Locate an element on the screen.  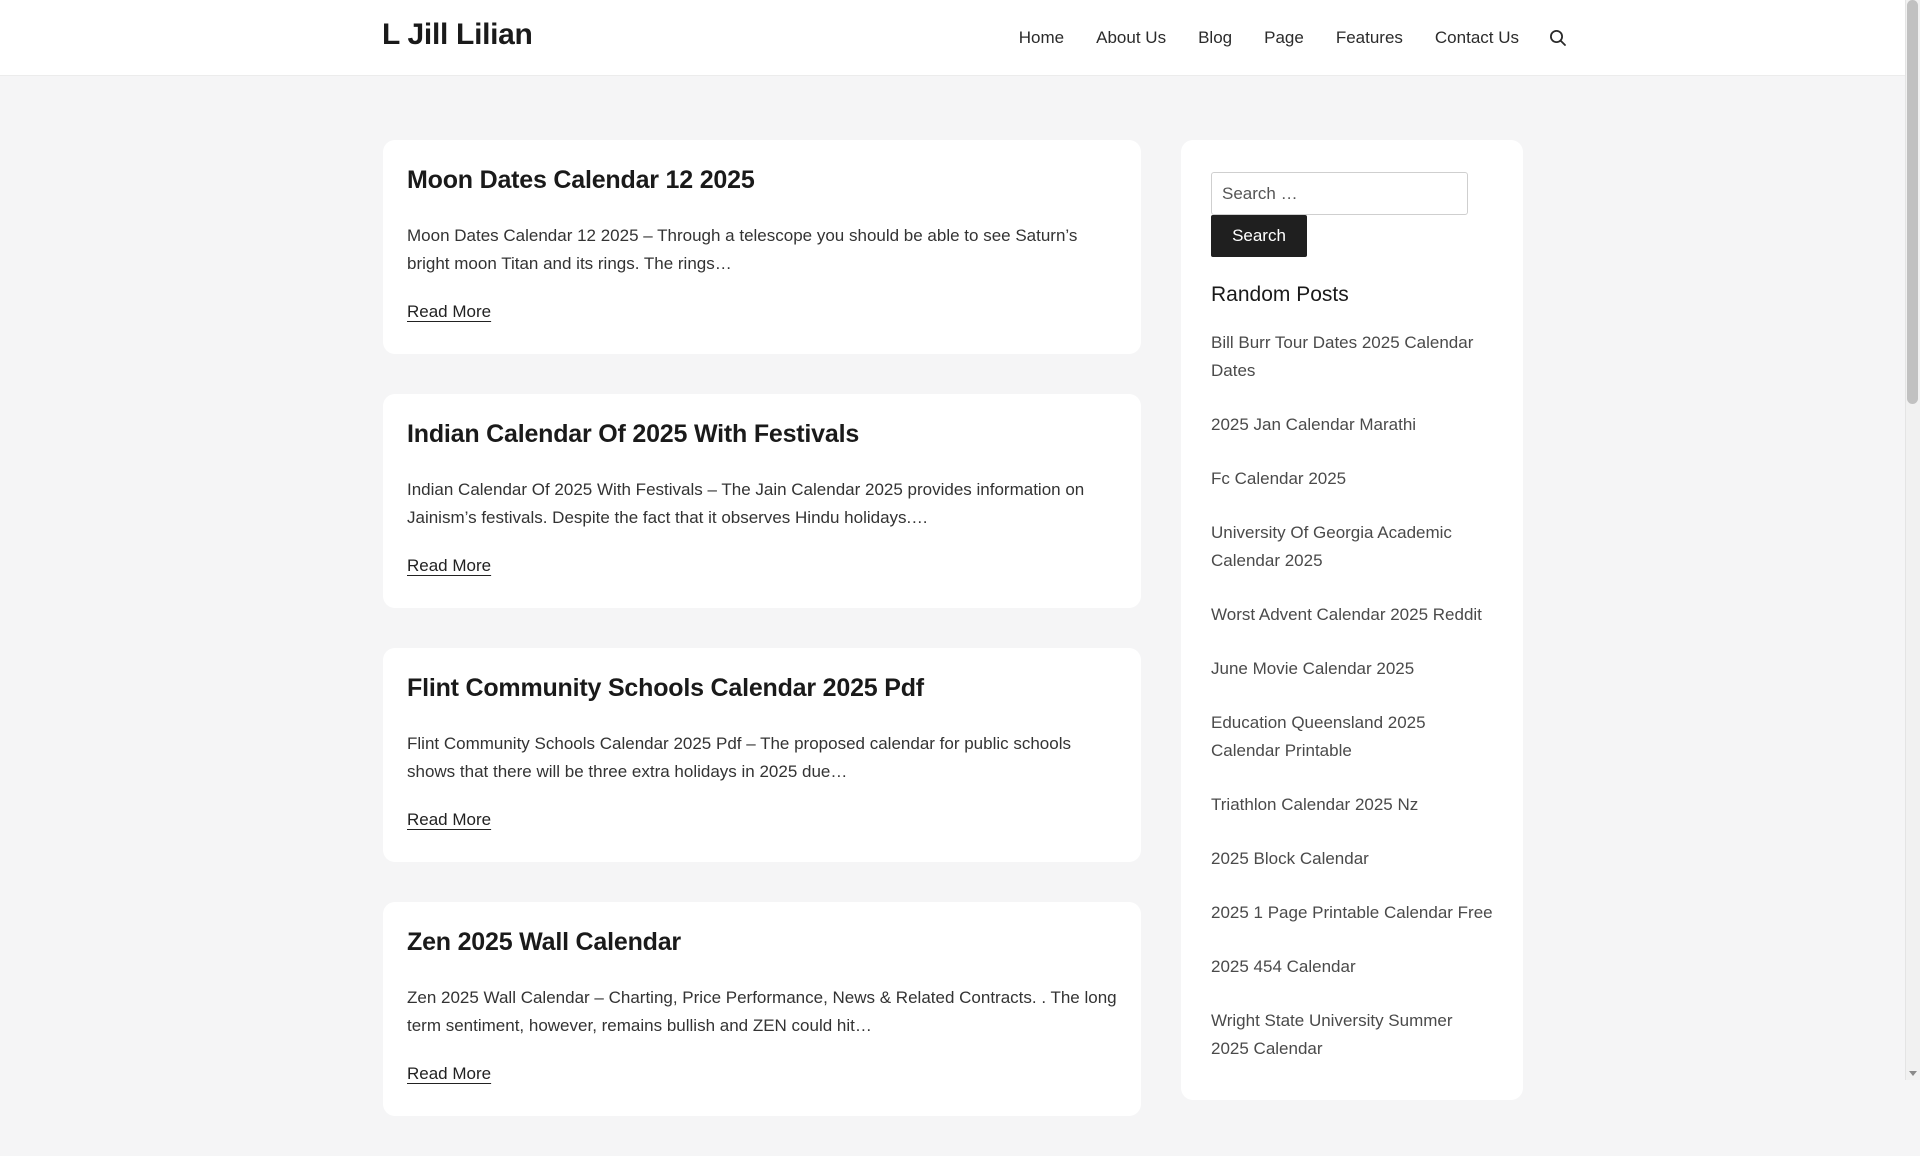
scrollbar-thumb is located at coordinates (1912, 202).